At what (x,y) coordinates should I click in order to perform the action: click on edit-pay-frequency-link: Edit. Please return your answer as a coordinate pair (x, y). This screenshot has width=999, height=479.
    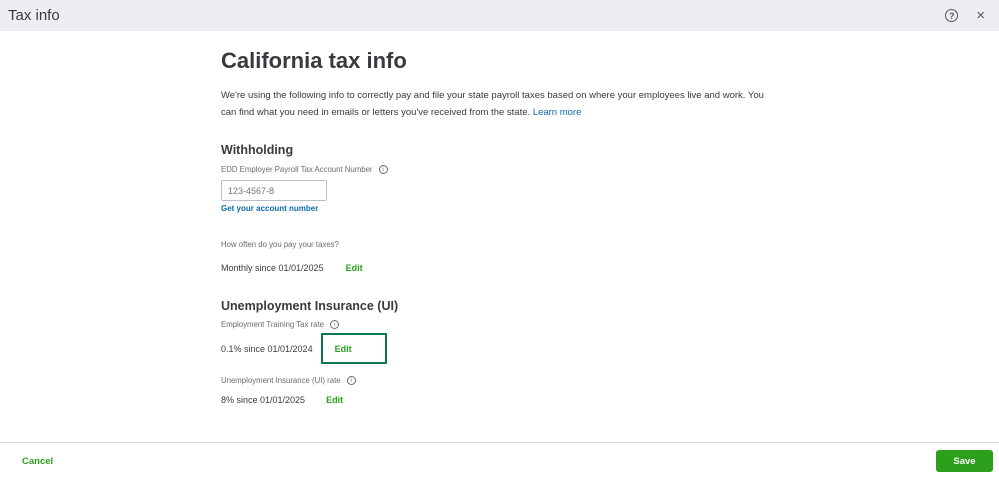
    Looking at the image, I should click on (354, 268).